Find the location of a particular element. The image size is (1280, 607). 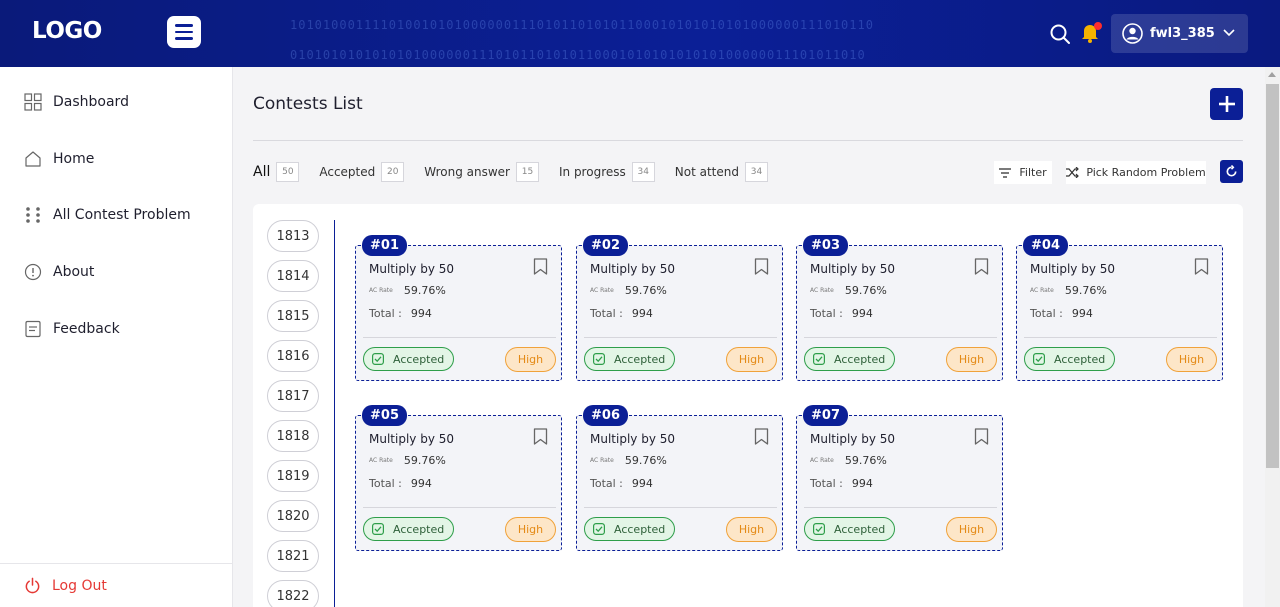

logout-button: Log Out is located at coordinates (65, 585).